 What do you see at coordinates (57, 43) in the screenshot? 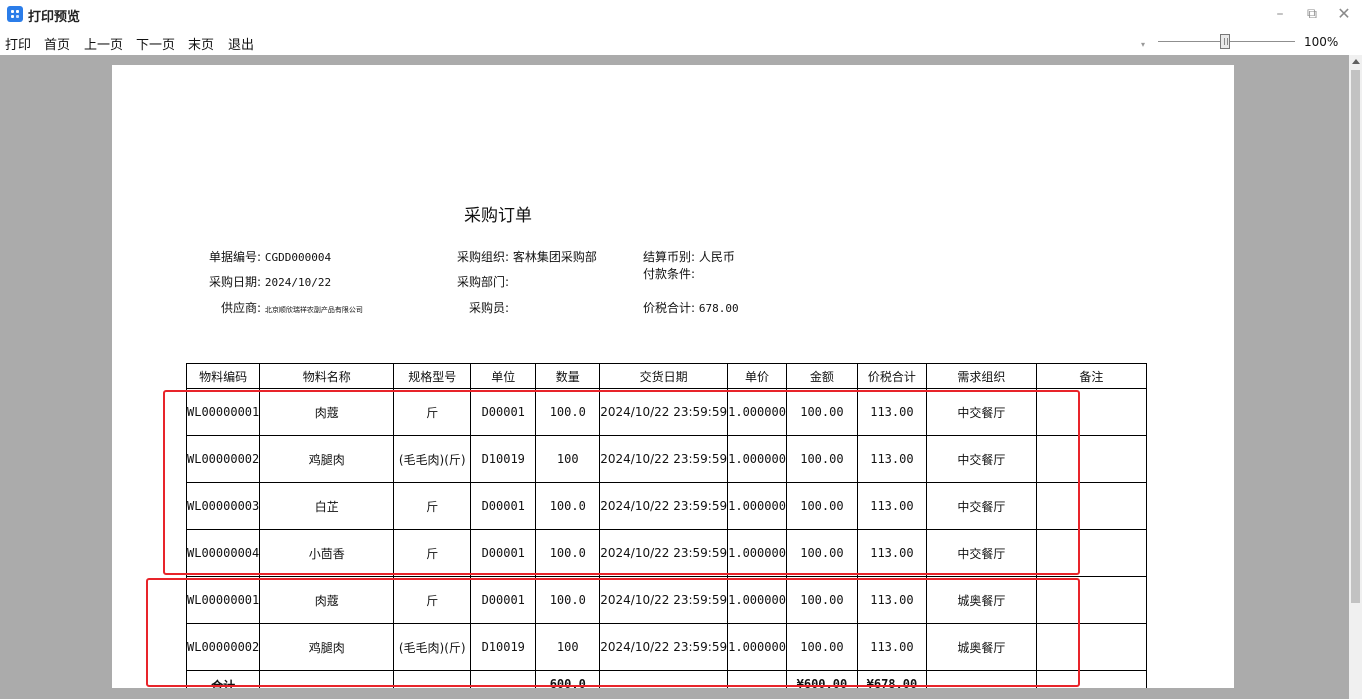
I see `menu-first-page: 首页` at bounding box center [57, 43].